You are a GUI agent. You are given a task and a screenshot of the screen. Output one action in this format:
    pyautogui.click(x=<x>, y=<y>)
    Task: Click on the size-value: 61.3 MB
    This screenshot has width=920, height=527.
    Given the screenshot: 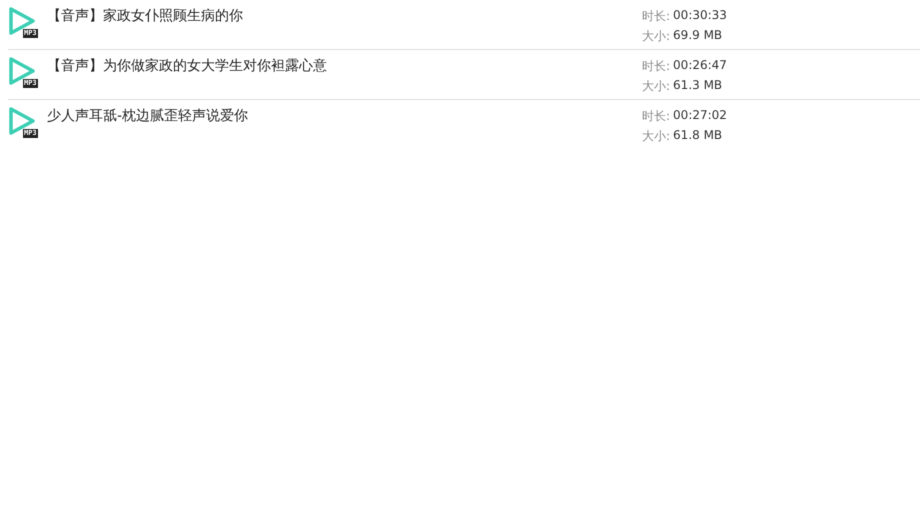 What is the action you would take?
    pyautogui.click(x=697, y=86)
    